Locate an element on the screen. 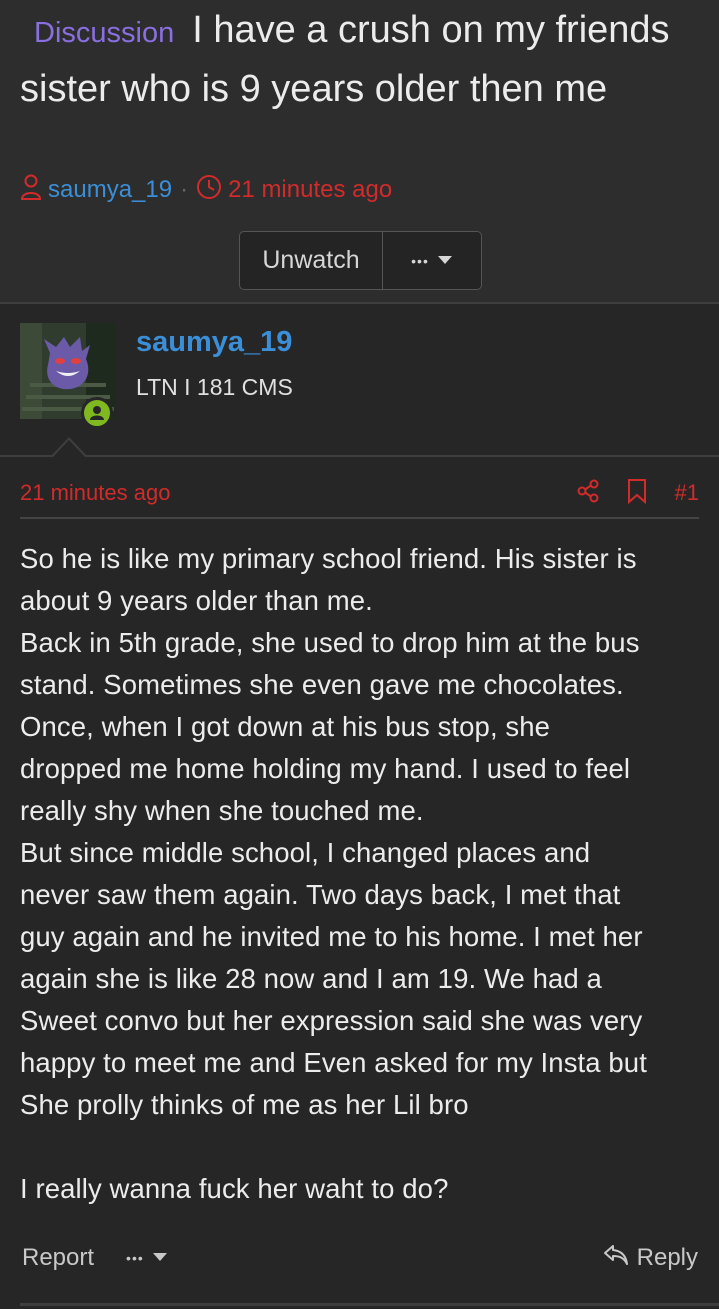  reply-button: Reply is located at coordinates (650, 1258).